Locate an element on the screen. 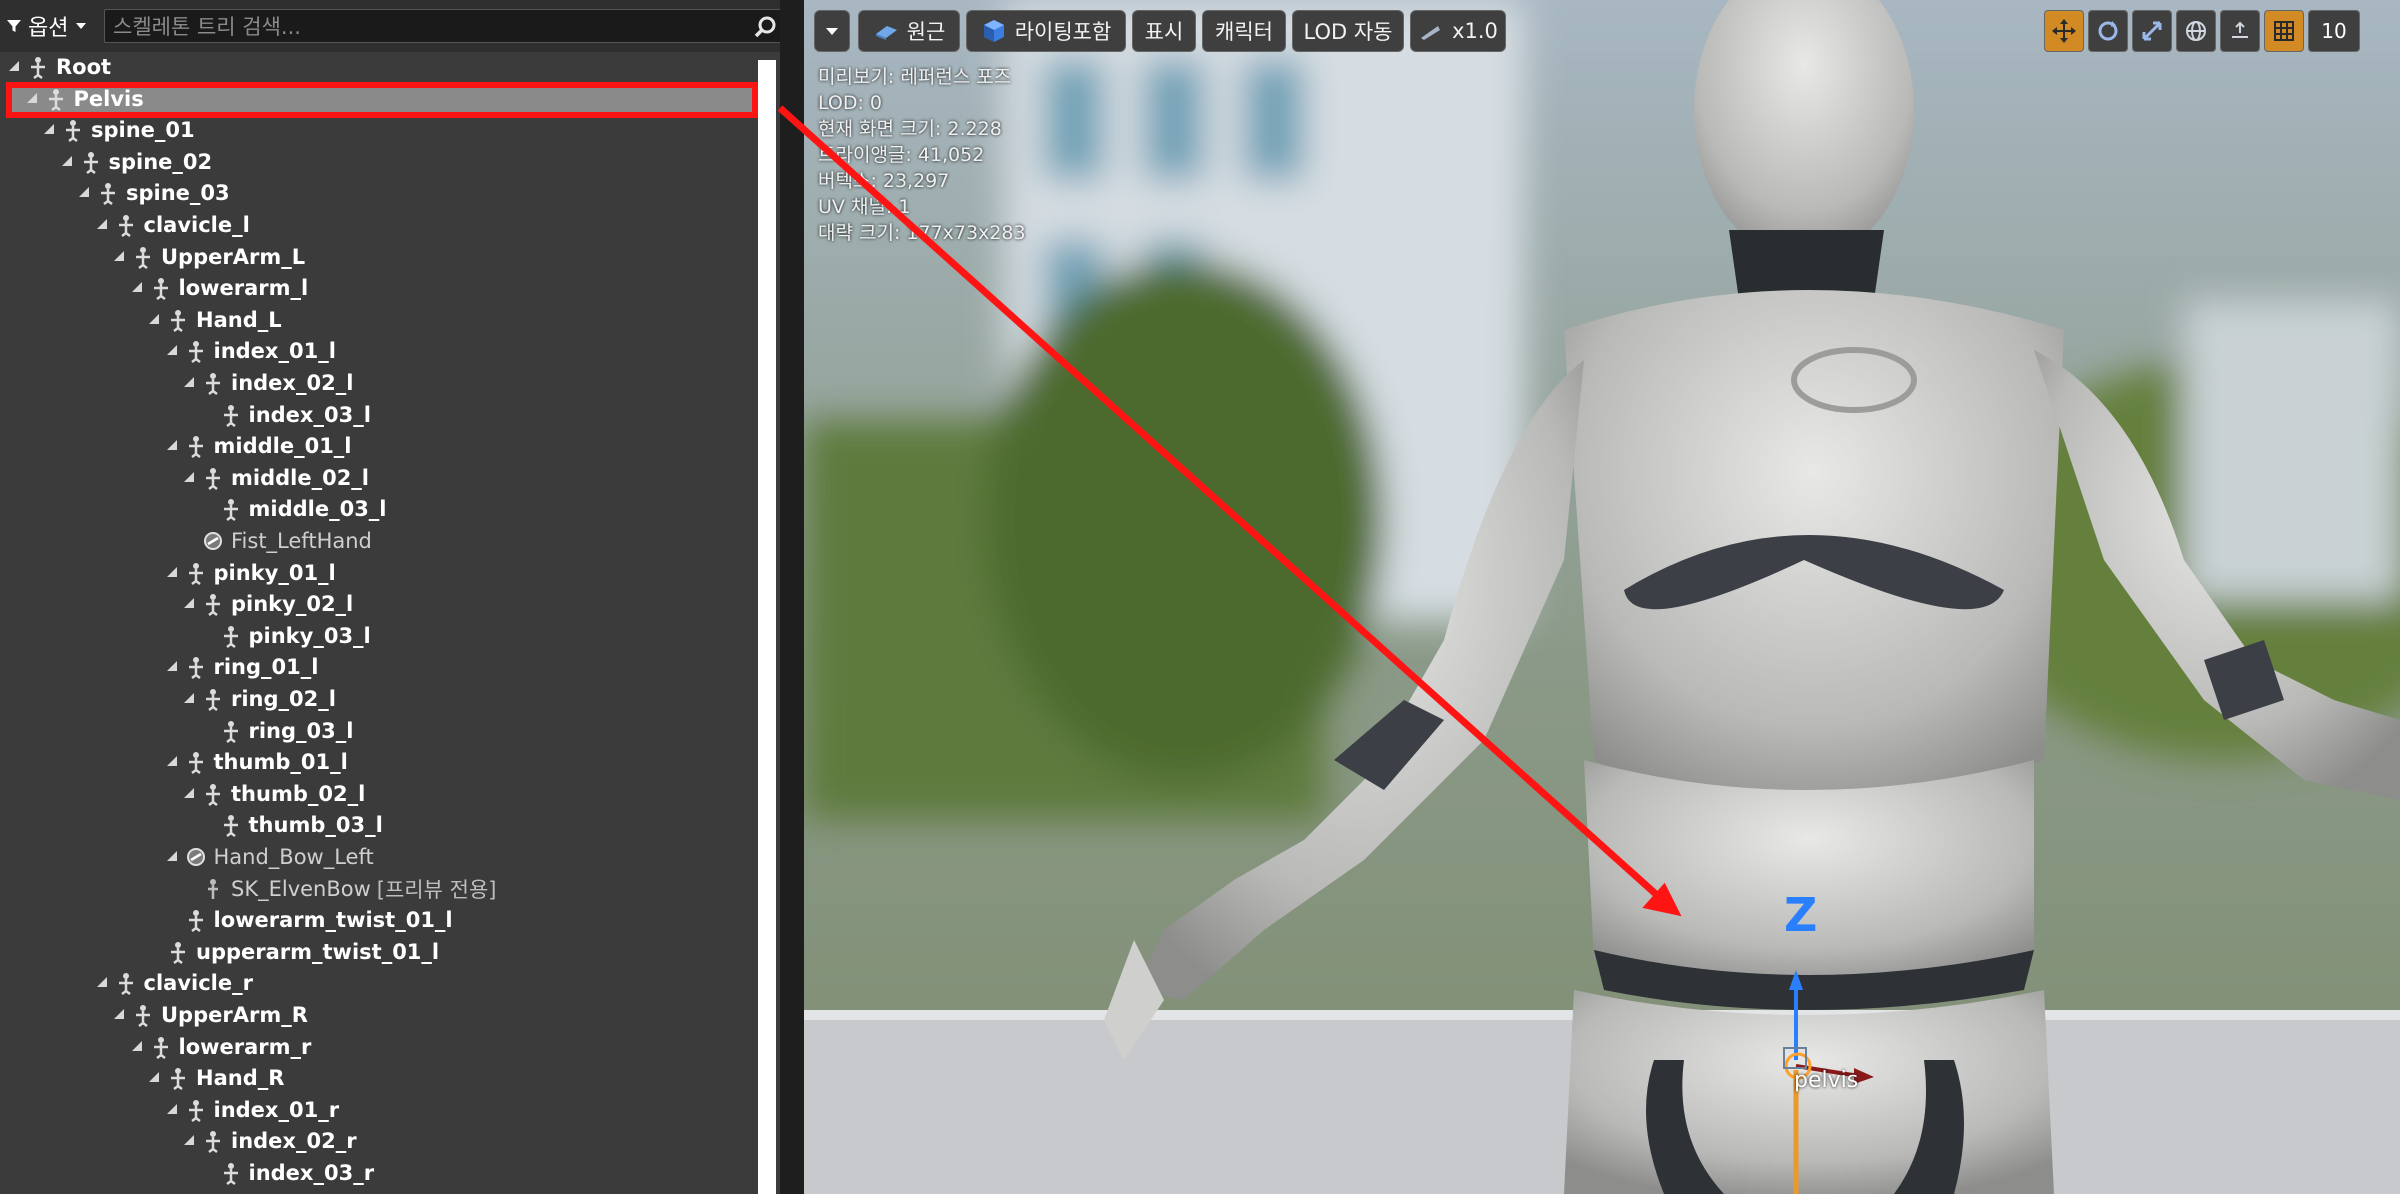  tree-row: pinky_02_l is located at coordinates (268, 604).